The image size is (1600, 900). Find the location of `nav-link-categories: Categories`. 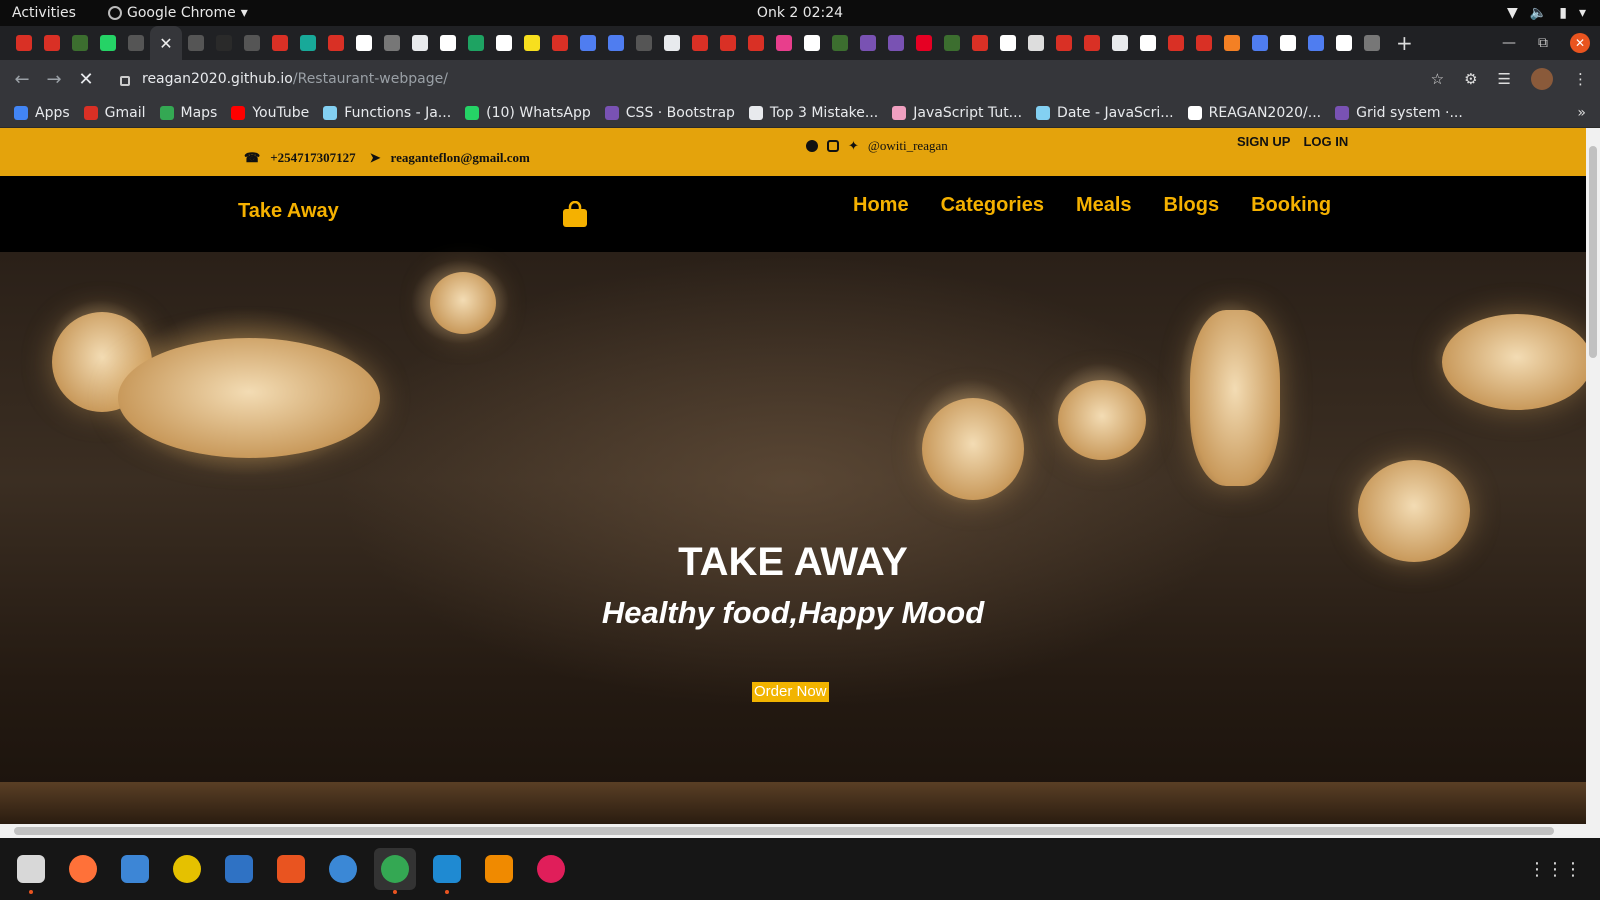

nav-link-categories: Categories is located at coordinates (992, 205).